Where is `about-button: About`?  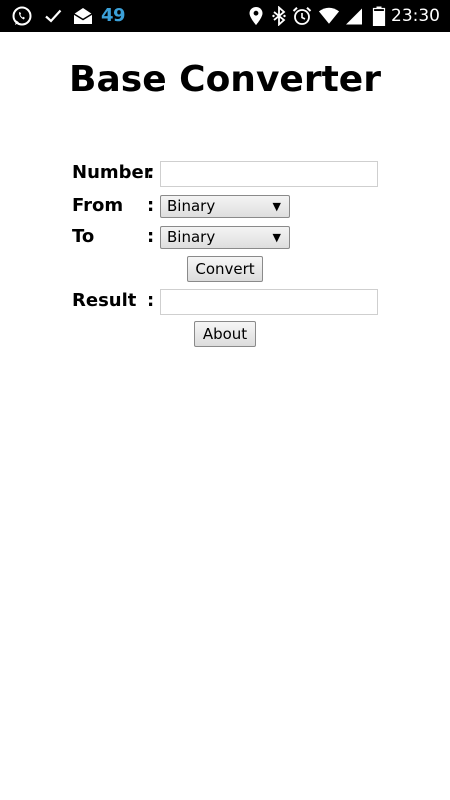 about-button: About is located at coordinates (225, 334).